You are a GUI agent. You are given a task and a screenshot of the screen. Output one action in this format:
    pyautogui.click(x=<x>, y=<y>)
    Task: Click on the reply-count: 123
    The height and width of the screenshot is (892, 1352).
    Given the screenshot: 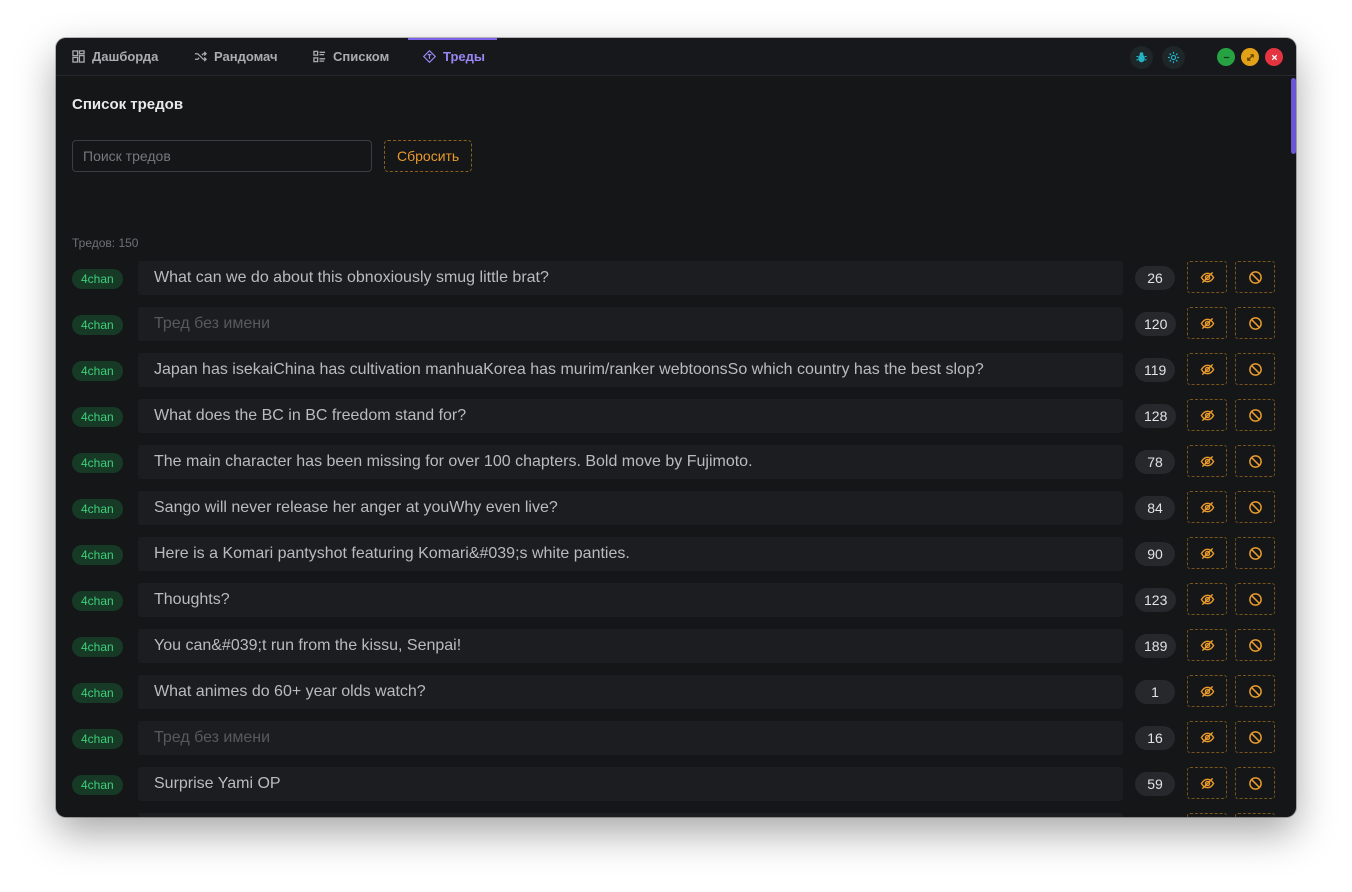 What is the action you would take?
    pyautogui.click(x=1156, y=600)
    